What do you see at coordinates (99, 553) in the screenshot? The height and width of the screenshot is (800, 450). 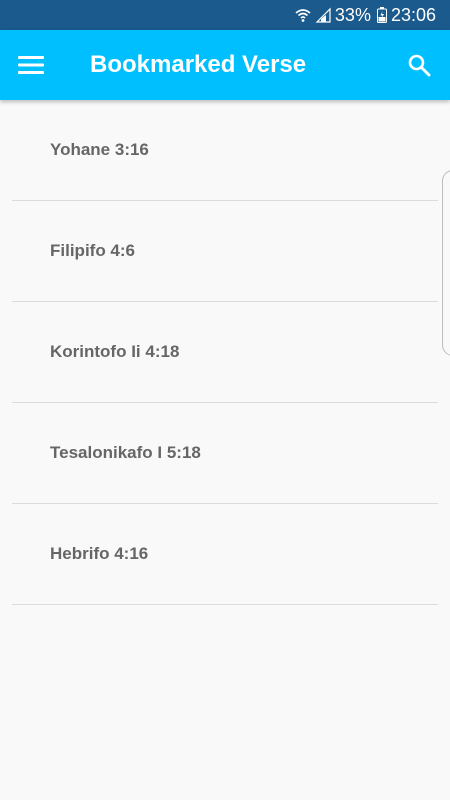 I see `bookmark-label: Hebrifo 4:16` at bounding box center [99, 553].